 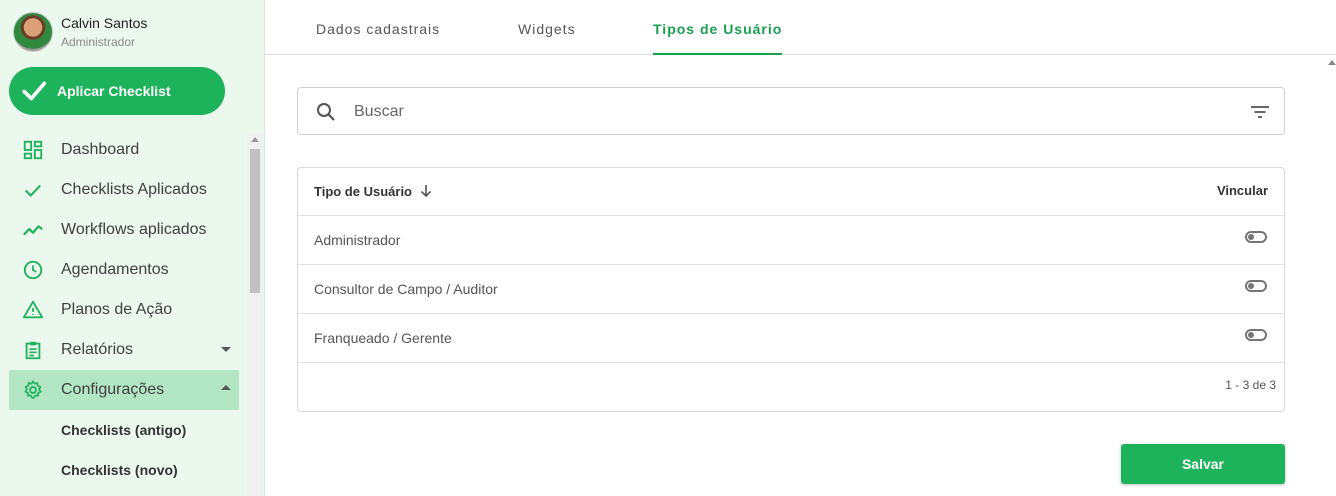 What do you see at coordinates (33, 390) in the screenshot?
I see `gear-icon` at bounding box center [33, 390].